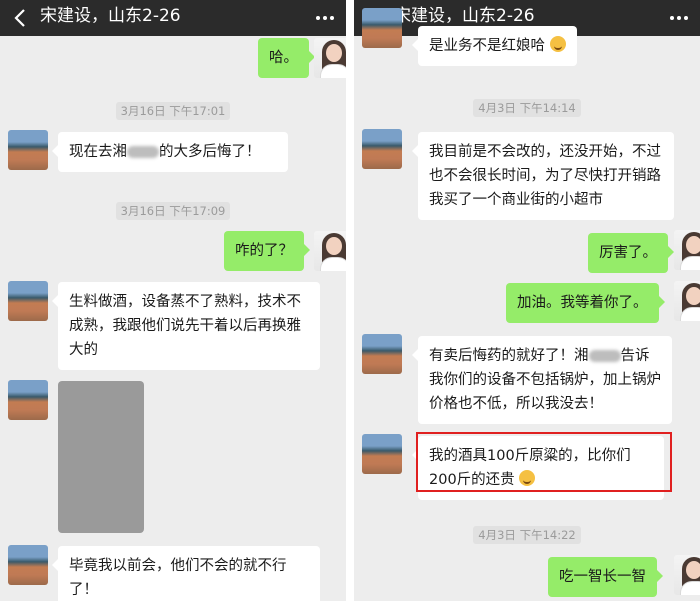 This screenshot has height=601, width=700. Describe the element at coordinates (527, 108) in the screenshot. I see `timestamp: 4月3日 下午14:14` at that location.